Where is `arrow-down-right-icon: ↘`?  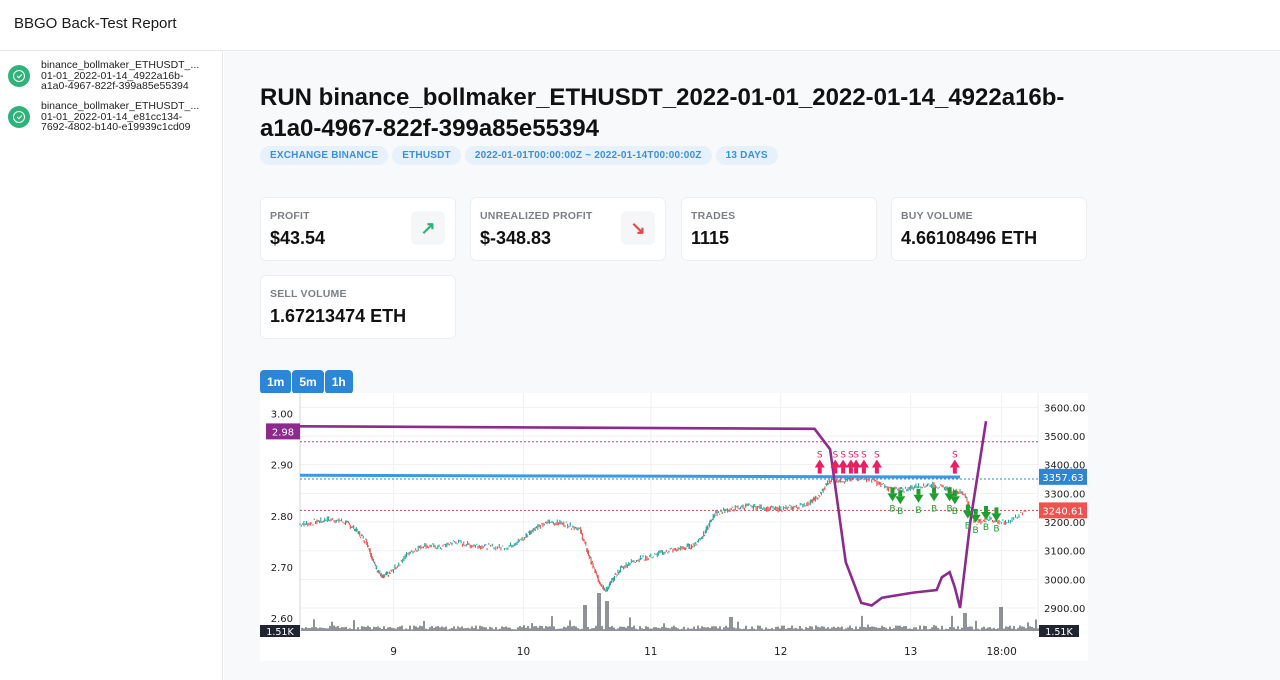
arrow-down-right-icon: ↘ is located at coordinates (638, 228).